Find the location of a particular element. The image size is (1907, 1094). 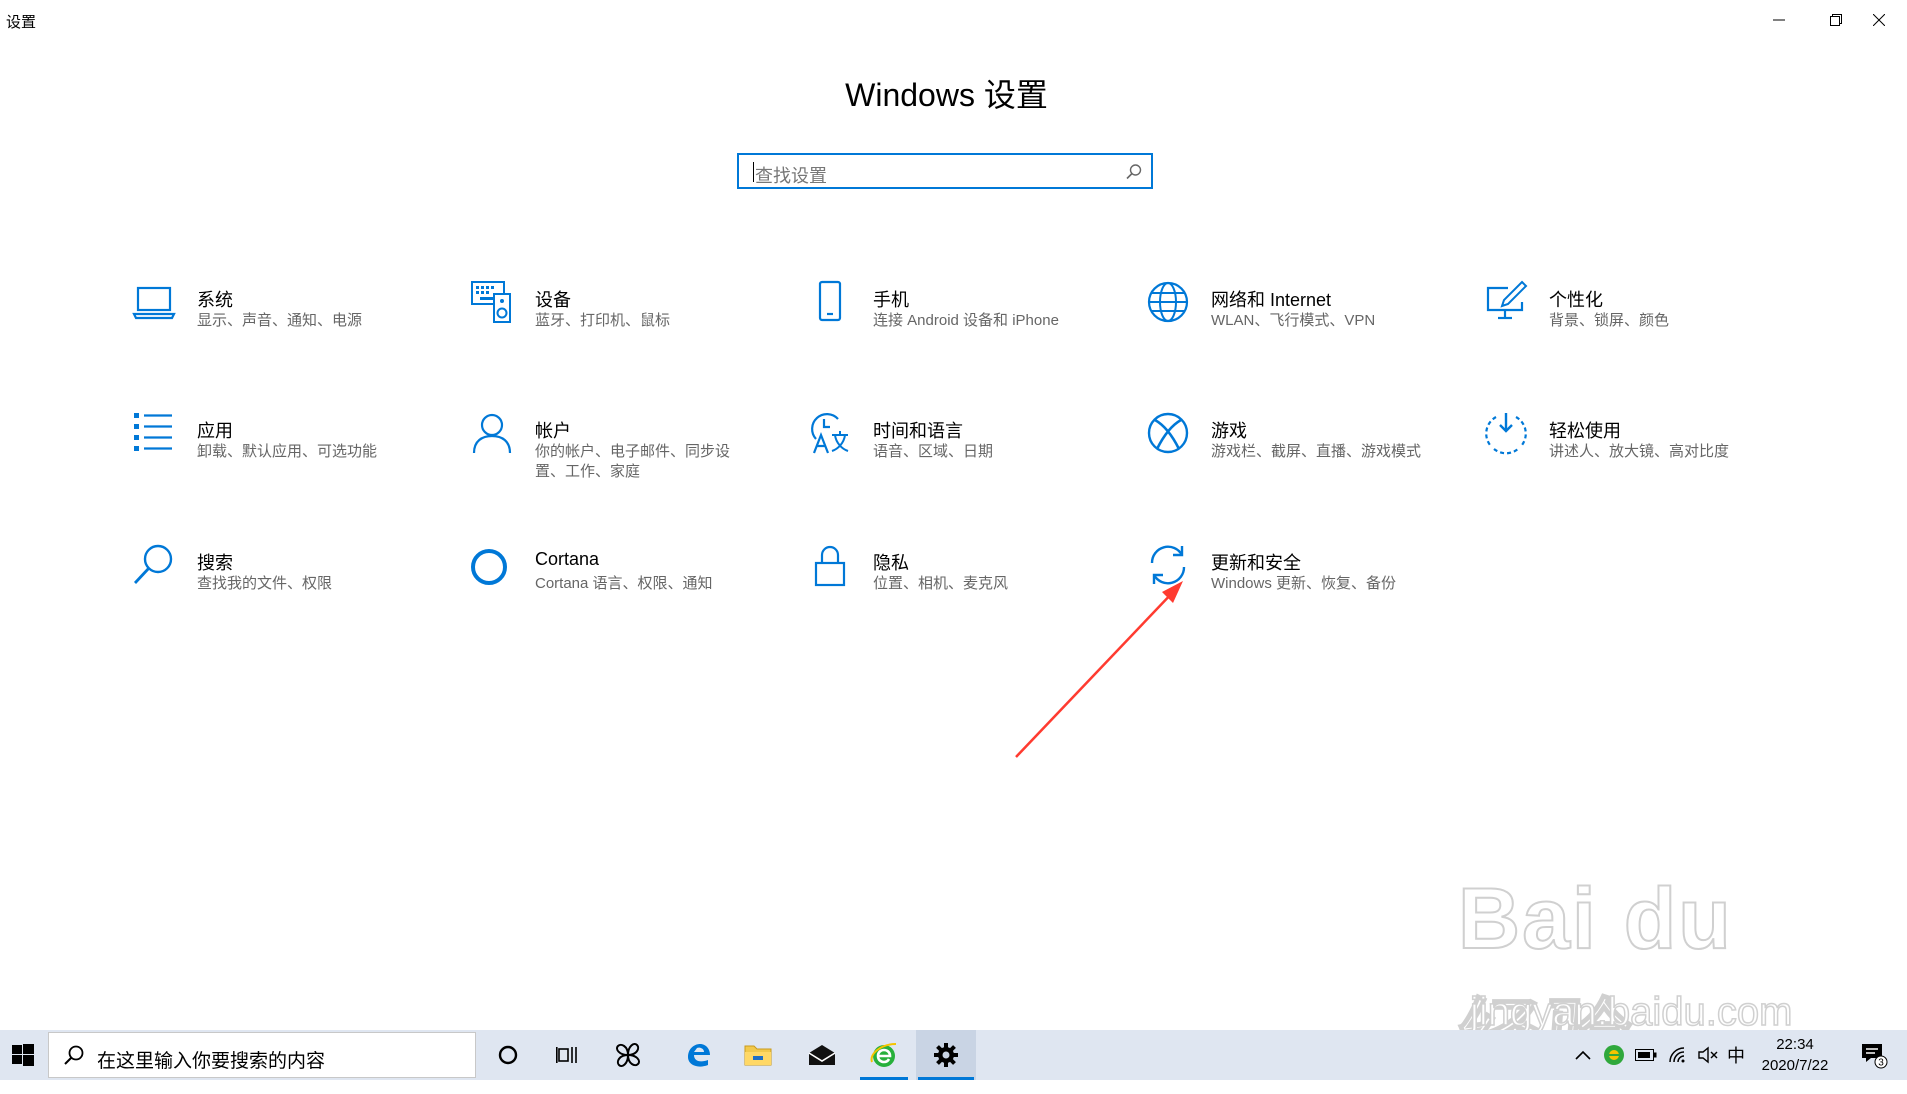

tile-devices: 设备 蓝牙、打印机、鼠标 is located at coordinates (630, 320).